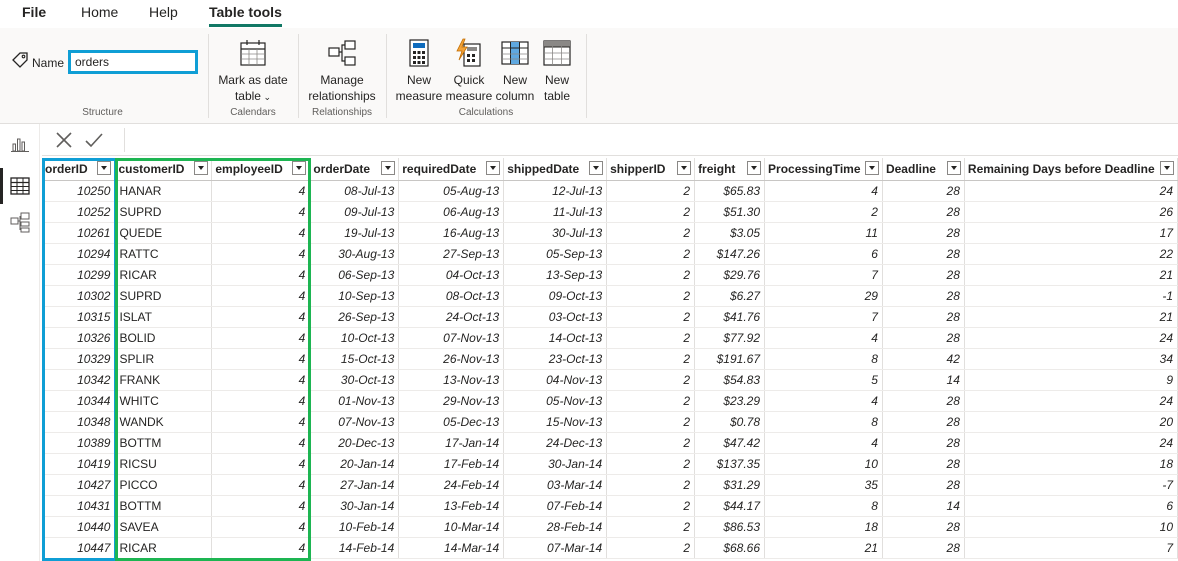  Describe the element at coordinates (1071, 485) in the screenshot. I see `table-cell: -7` at that location.